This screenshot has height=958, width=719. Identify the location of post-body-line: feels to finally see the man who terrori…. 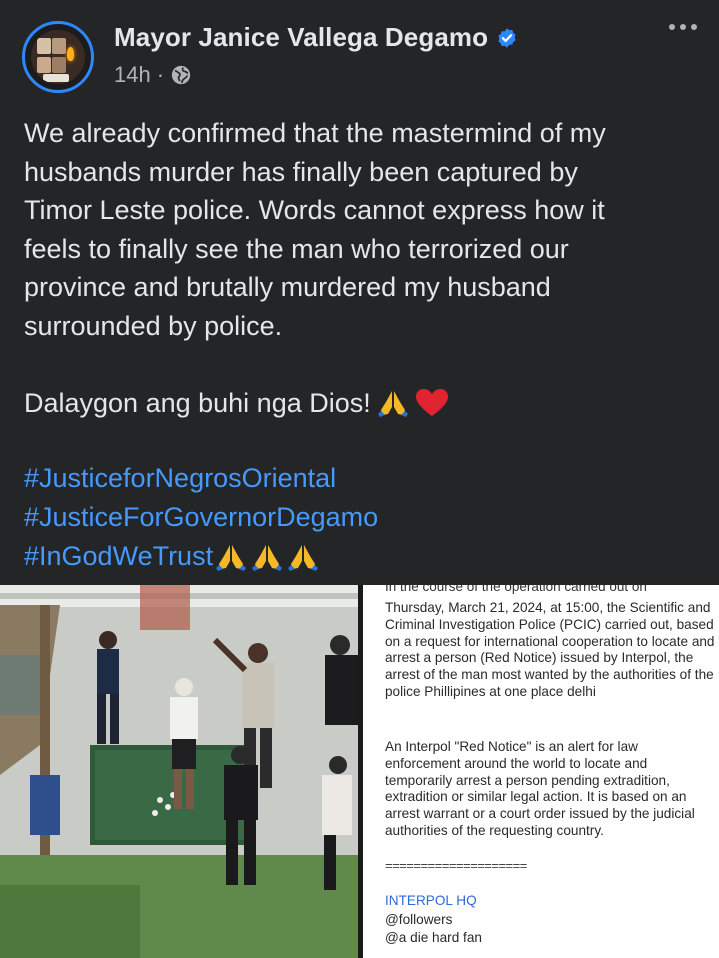
(296, 248).